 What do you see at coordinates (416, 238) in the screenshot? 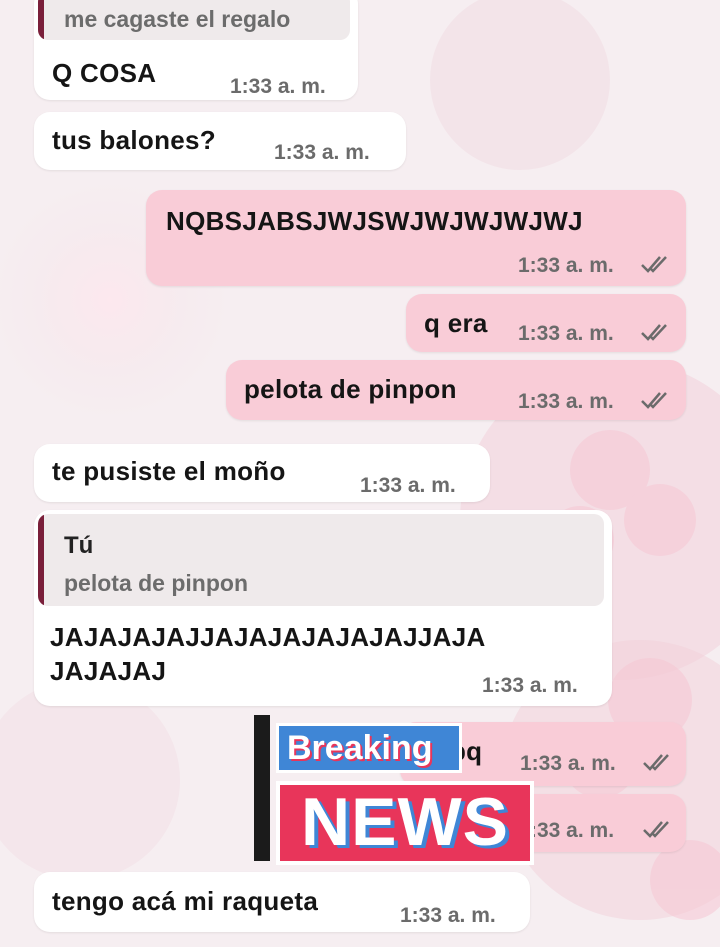
I see `message-bubble-outgoing: NQBSJABSJWJSWJWJWJWJWJ 1:33 a. m.` at bounding box center [416, 238].